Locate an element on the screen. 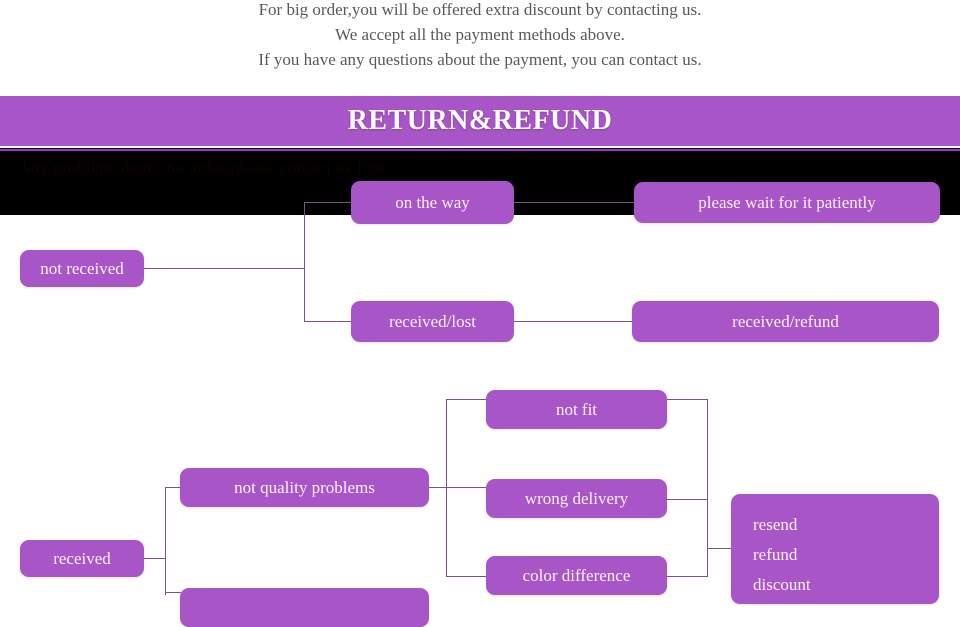 This screenshot has height=627, width=960. connector-not-fit-to-spine4 is located at coordinates (687, 399).